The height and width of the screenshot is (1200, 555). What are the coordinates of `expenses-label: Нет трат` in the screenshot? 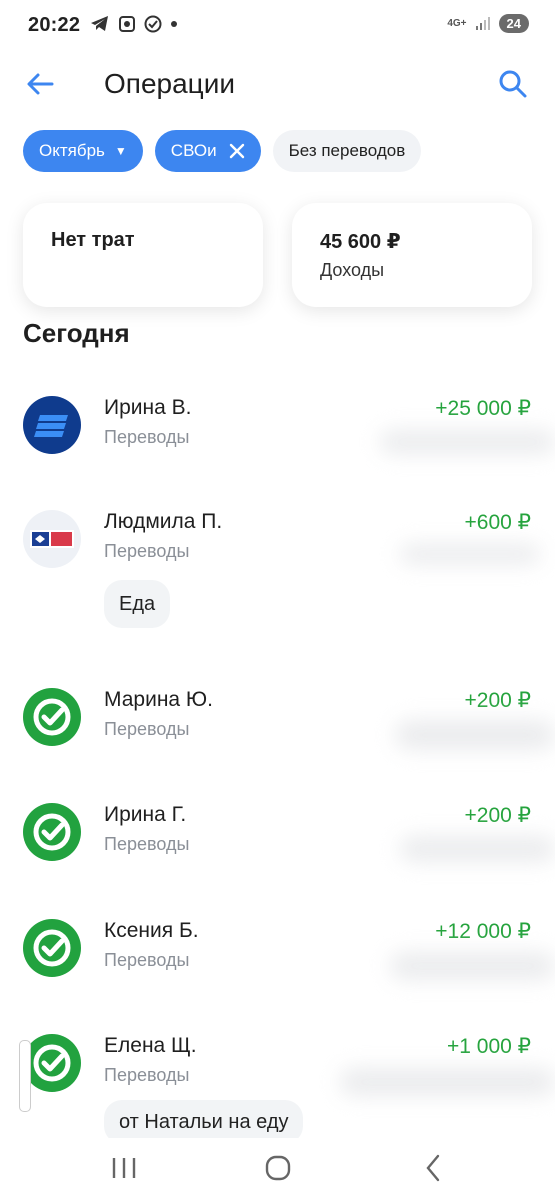 It's located at (93, 240).